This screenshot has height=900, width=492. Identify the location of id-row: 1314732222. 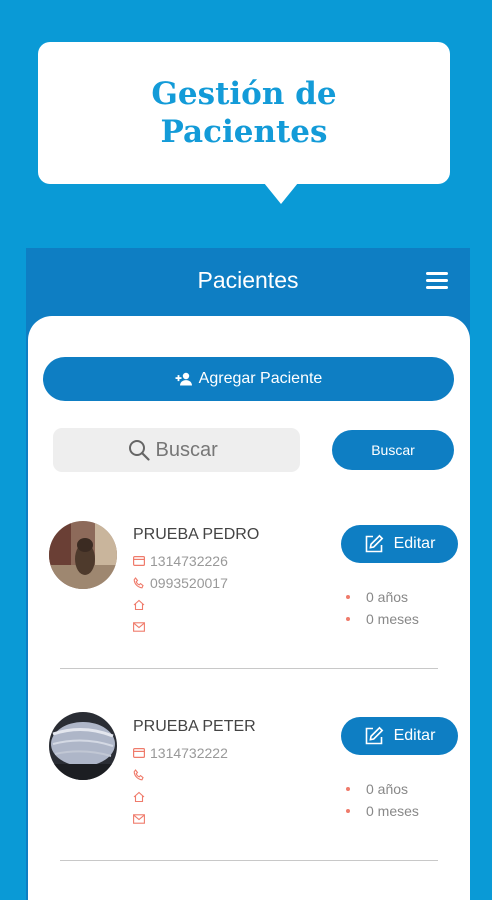
(180, 753).